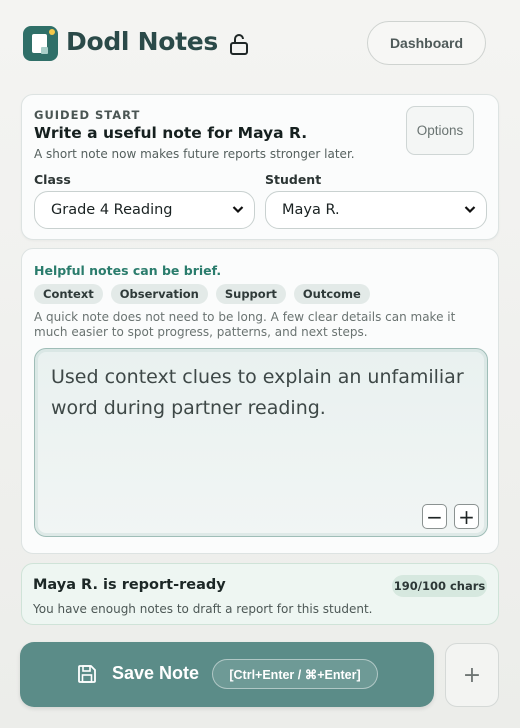  Describe the element at coordinates (156, 673) in the screenshot. I see `save-note-label: Save Note` at that location.